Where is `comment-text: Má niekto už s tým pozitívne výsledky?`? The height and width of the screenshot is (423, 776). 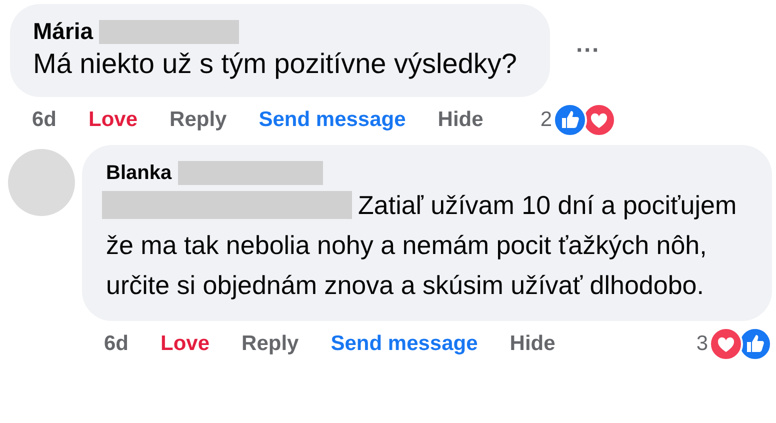
comment-text: Má niekto už s tým pozitívne výsledky? is located at coordinates (275, 64).